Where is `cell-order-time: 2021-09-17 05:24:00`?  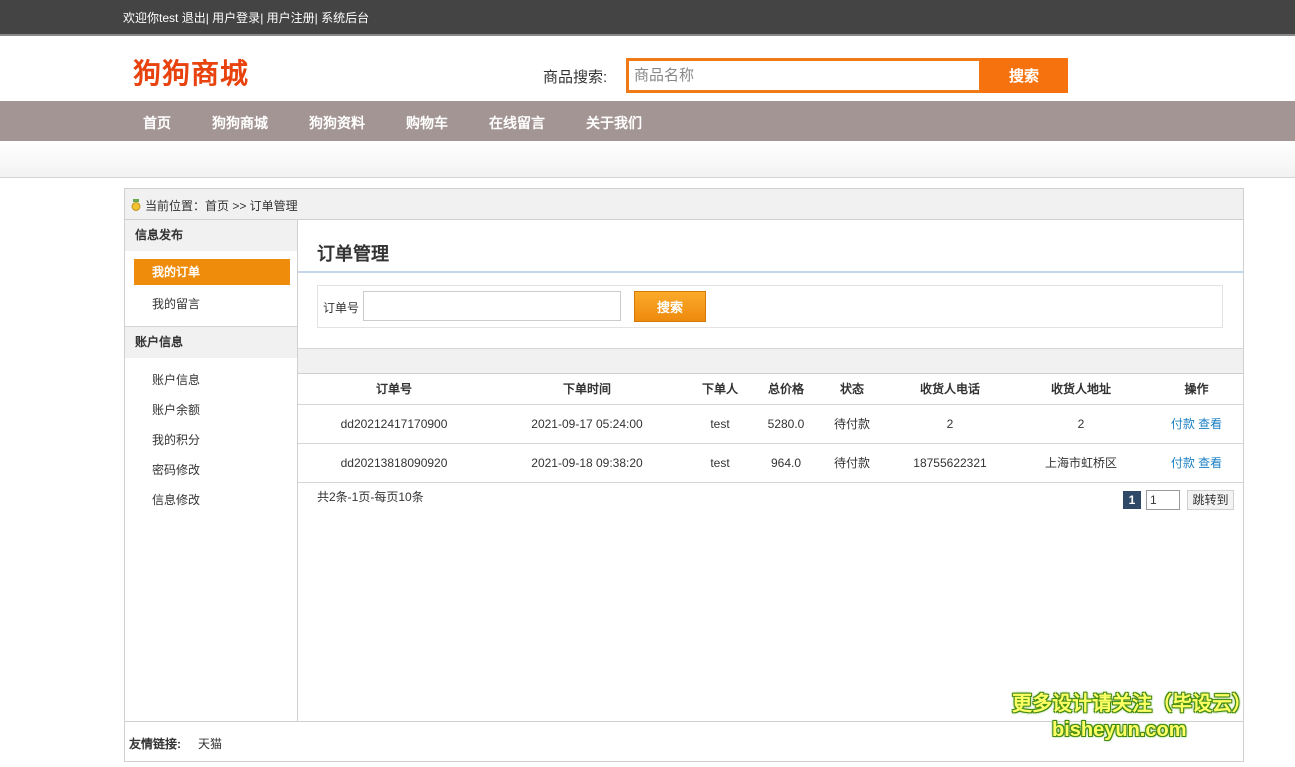
cell-order-time: 2021-09-17 05:24:00 is located at coordinates (587, 424).